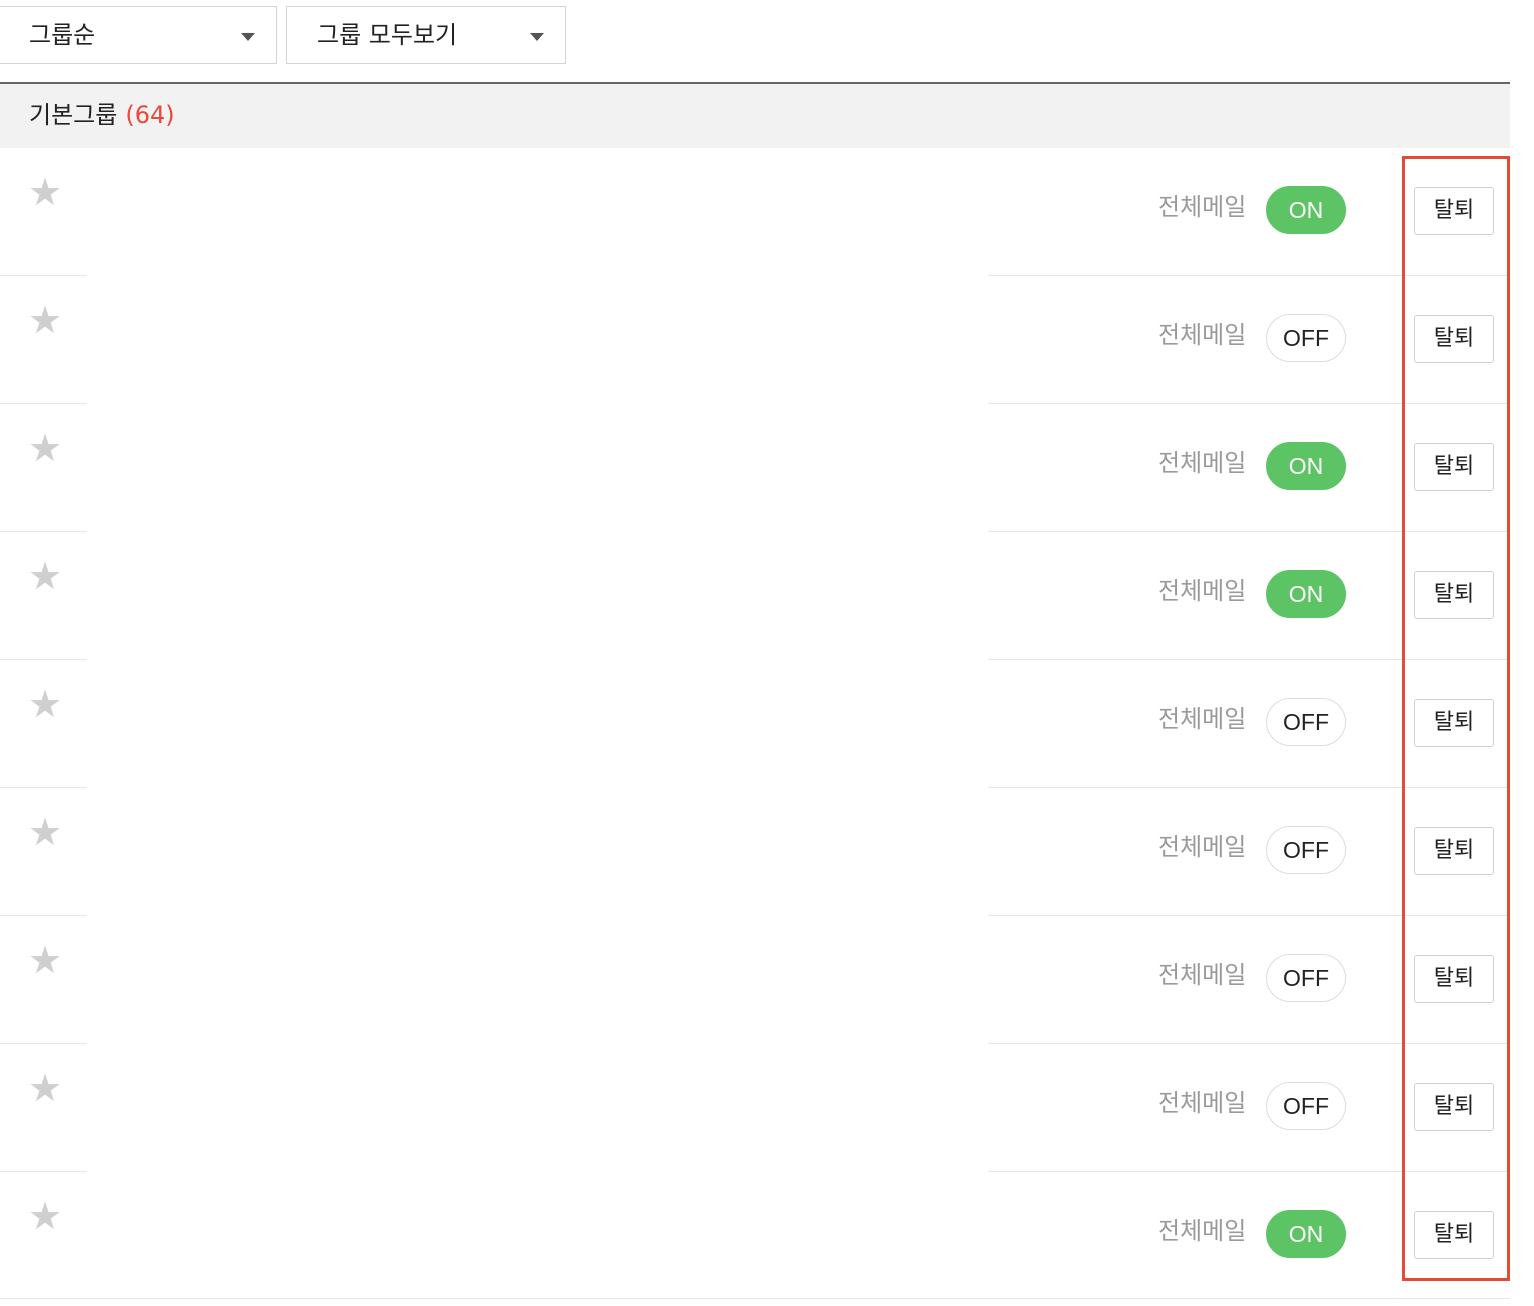 This screenshot has height=1306, width=1534. Describe the element at coordinates (755, 36) in the screenshot. I see `toolbar: 그룹순 그룹 모두보기` at that location.